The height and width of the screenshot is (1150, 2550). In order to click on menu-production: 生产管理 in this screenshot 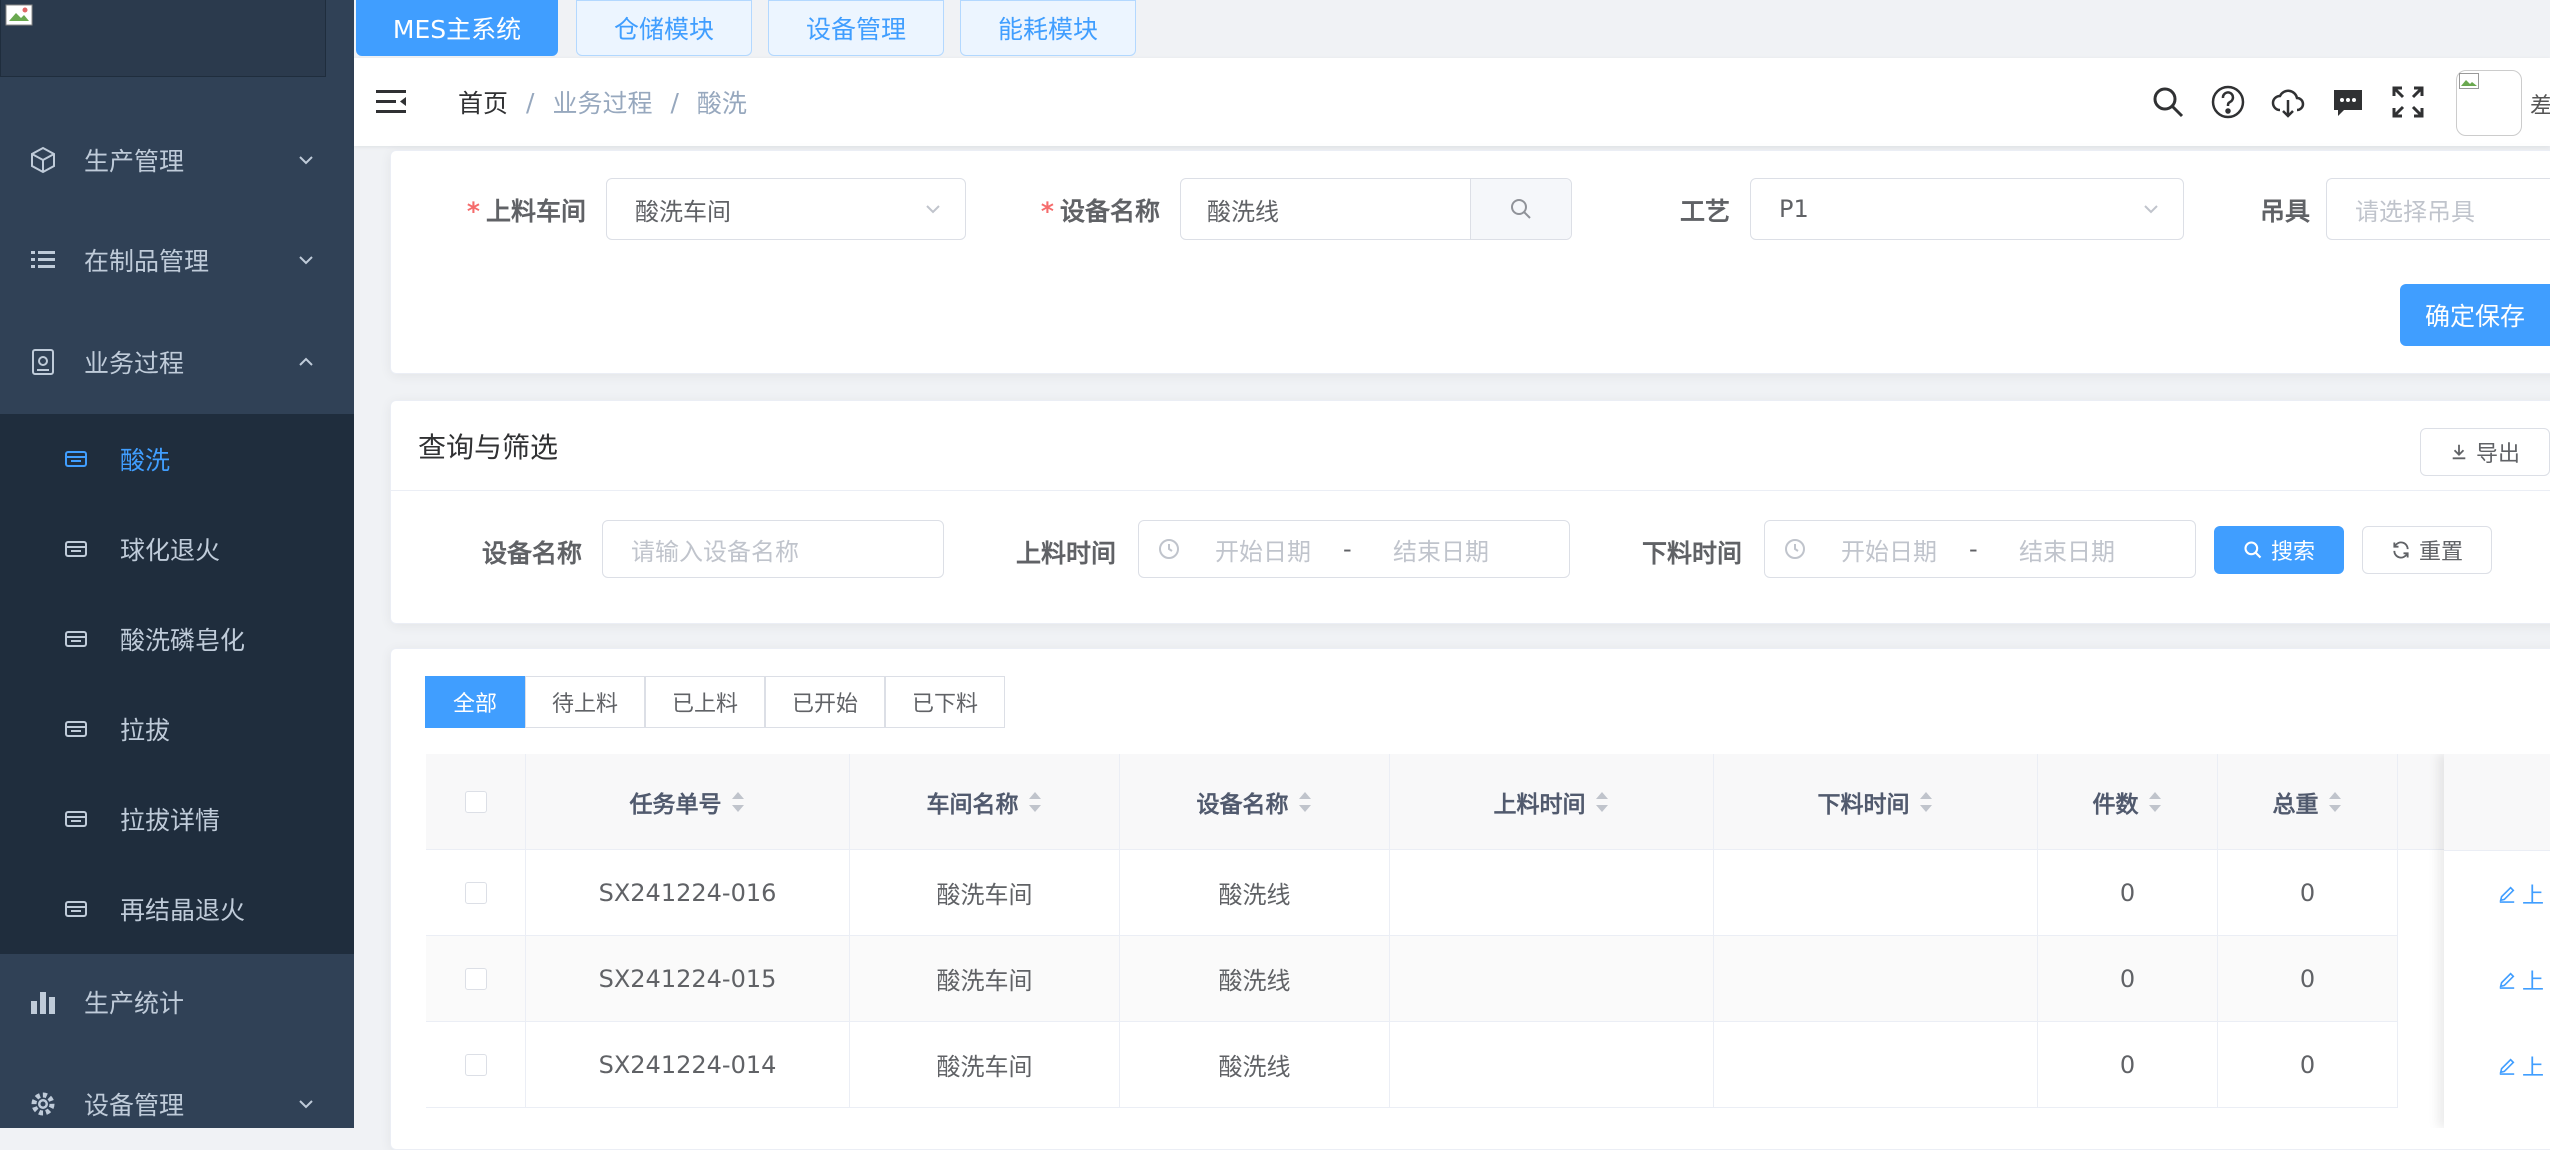, I will do `click(177, 160)`.